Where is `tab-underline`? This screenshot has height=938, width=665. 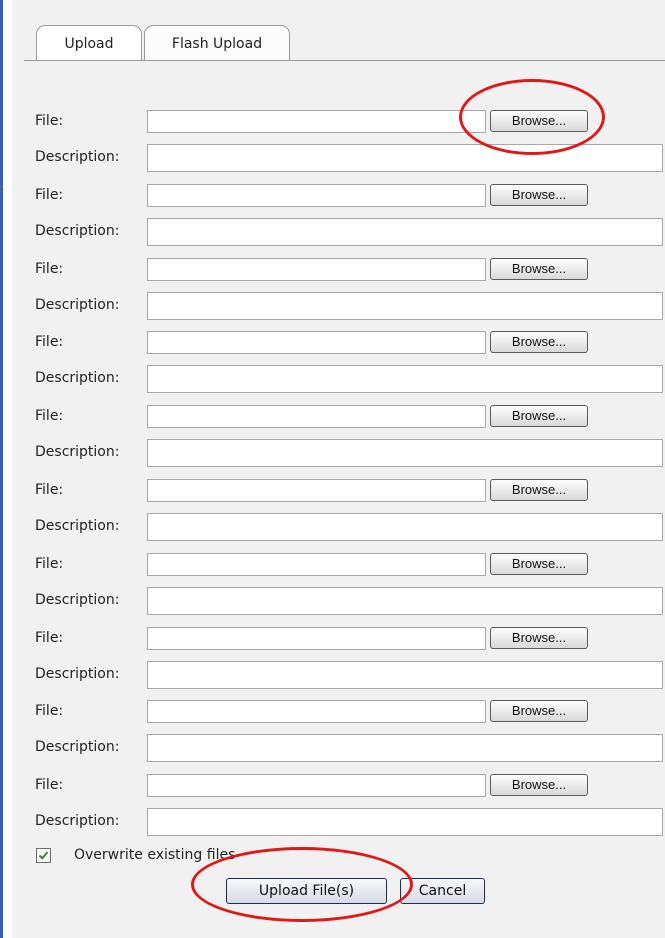 tab-underline is located at coordinates (344, 60).